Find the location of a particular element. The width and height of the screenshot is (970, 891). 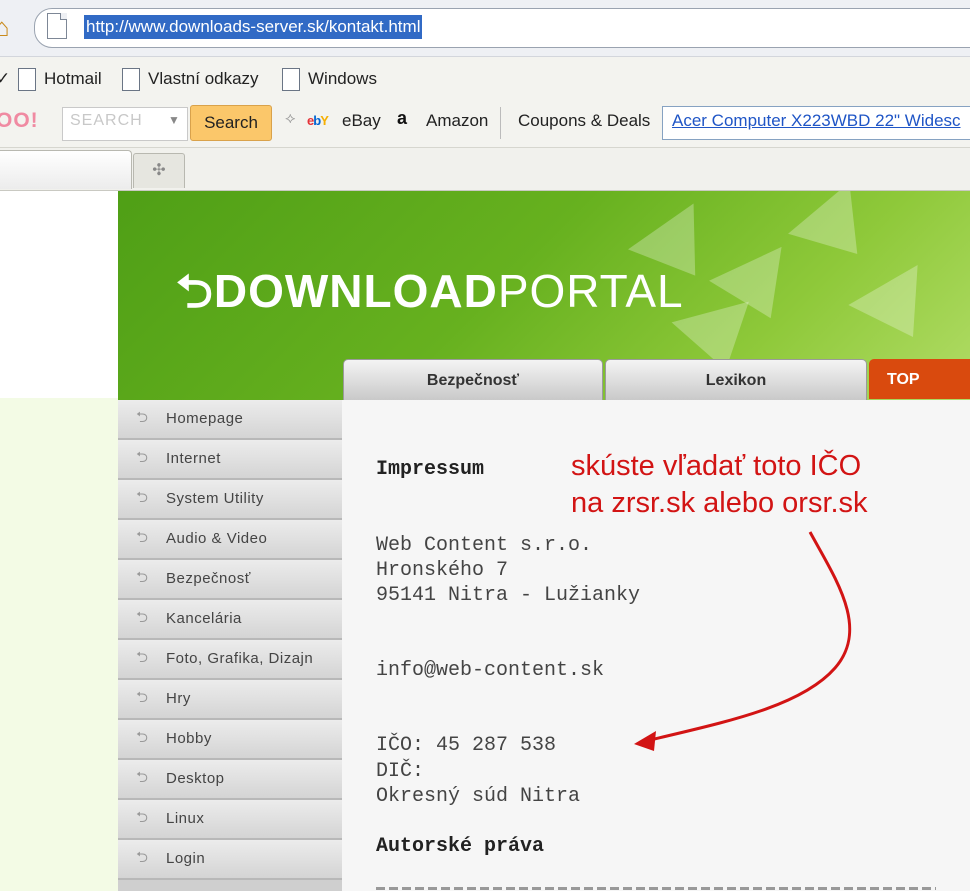

annotation-line: na zrsr.sk alebo orsr.sk is located at coordinates (719, 503).